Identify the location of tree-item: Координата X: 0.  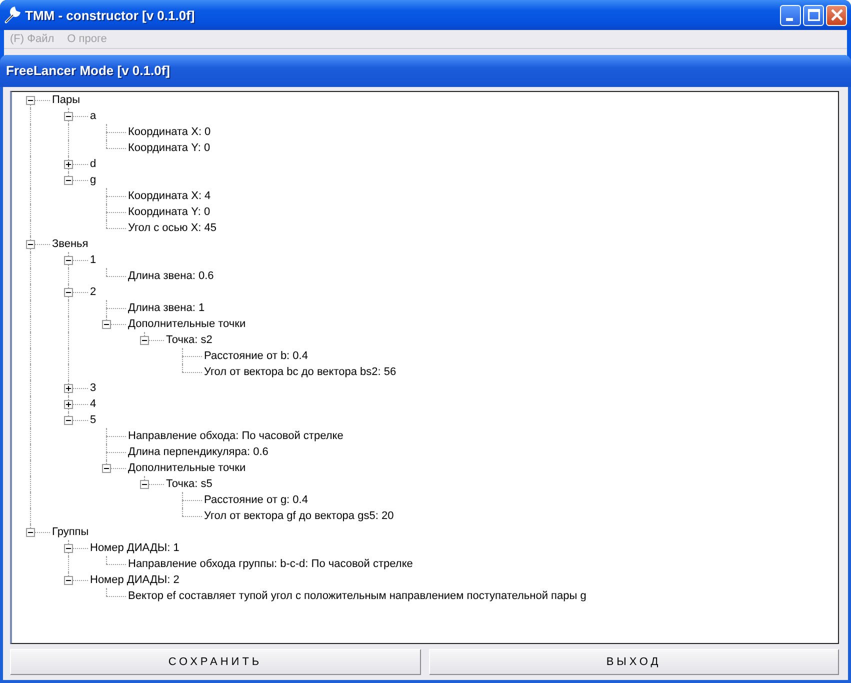
(168, 132).